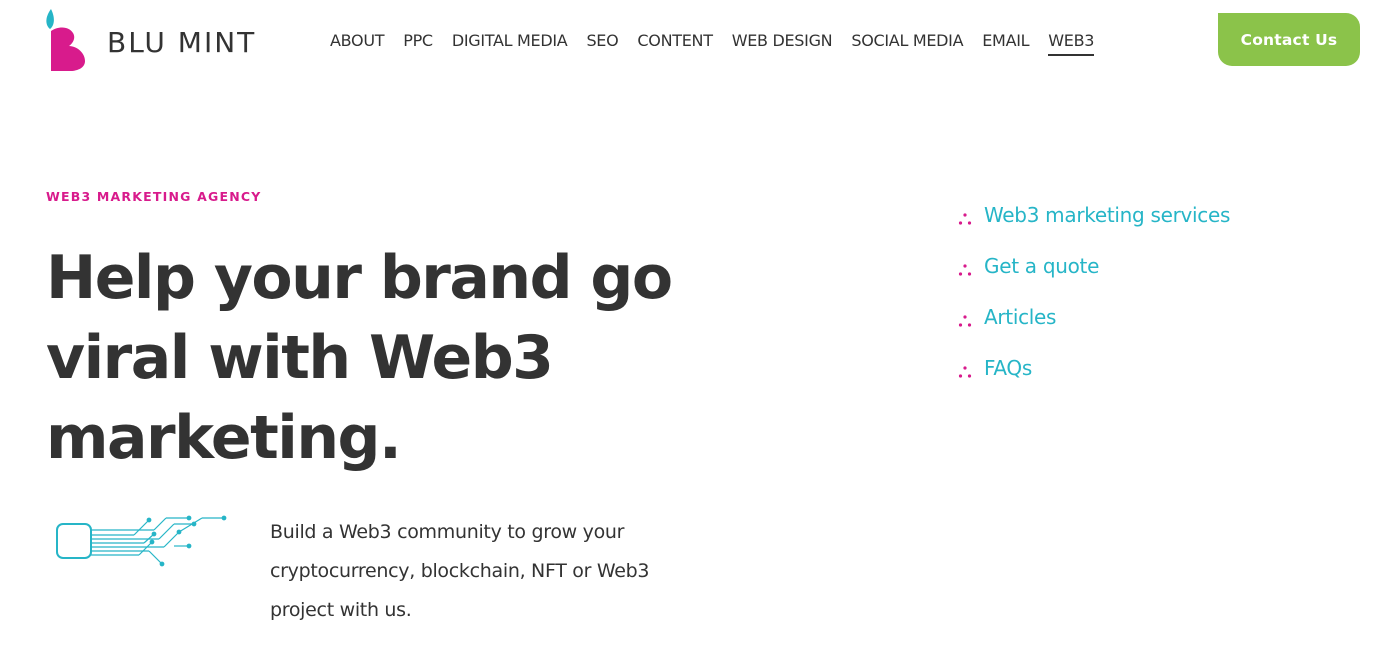 This screenshot has height=649, width=1400. I want to click on brand-name: BLU MINT, so click(182, 42).